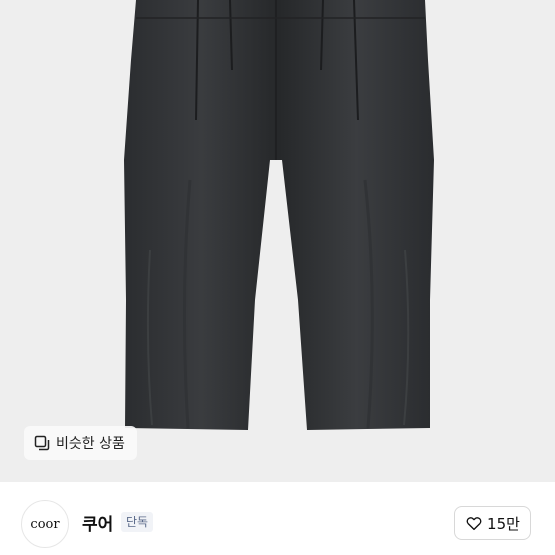  I want to click on shop-info-bar: coor 쿠어 단독 15만, so click(277, 518).